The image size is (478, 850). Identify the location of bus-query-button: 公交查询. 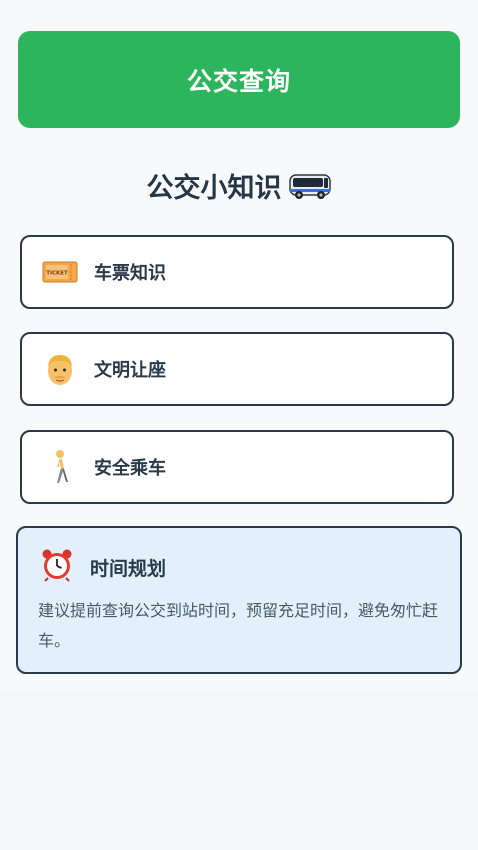
(239, 79).